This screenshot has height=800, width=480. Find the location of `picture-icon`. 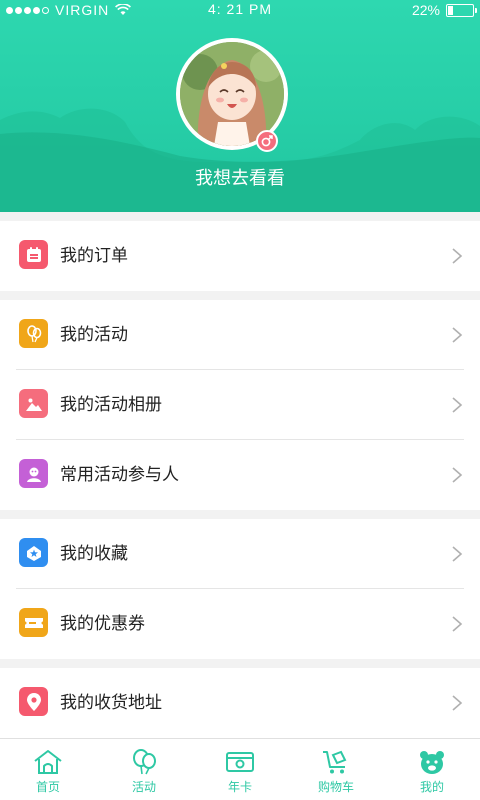

picture-icon is located at coordinates (33, 403).